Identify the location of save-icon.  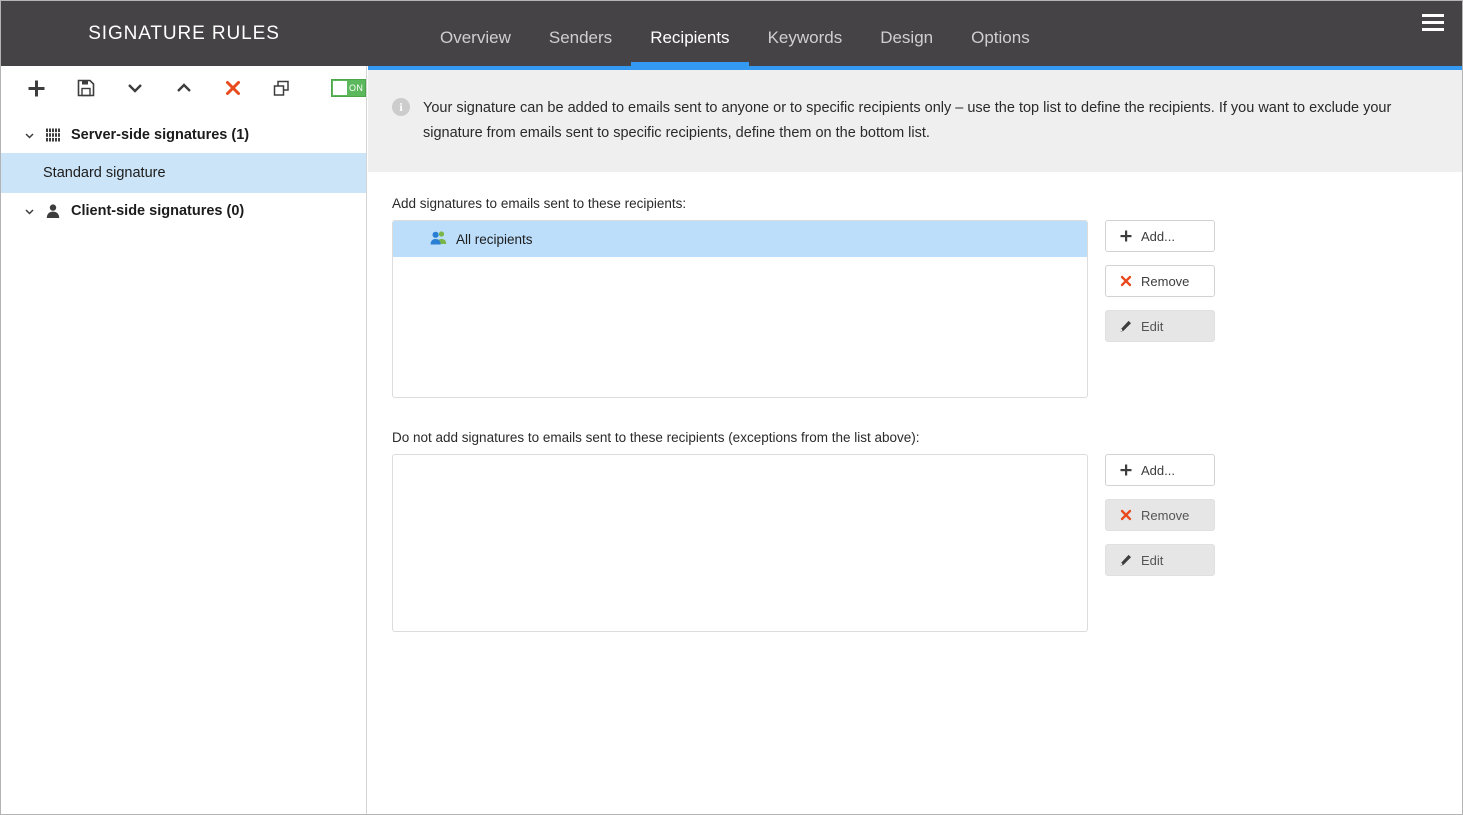
(85, 88).